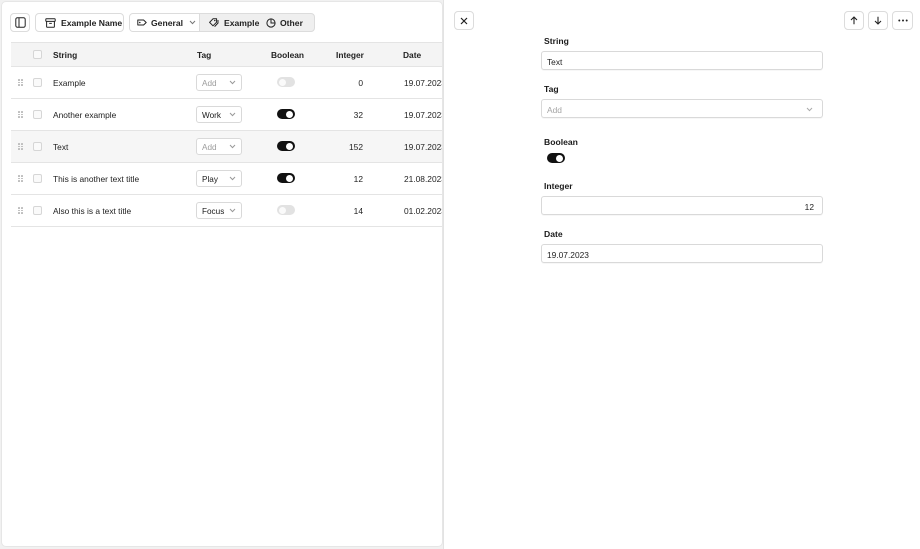 The height and width of the screenshot is (549, 920). Describe the element at coordinates (96, 179) in the screenshot. I see `cell-string: This is another text title` at that location.